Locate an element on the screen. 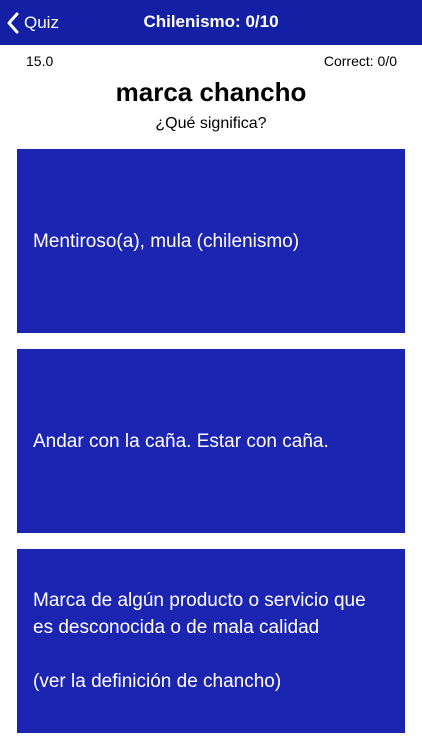  quiz-prompt: ¿Qué significa? is located at coordinates (211, 123).